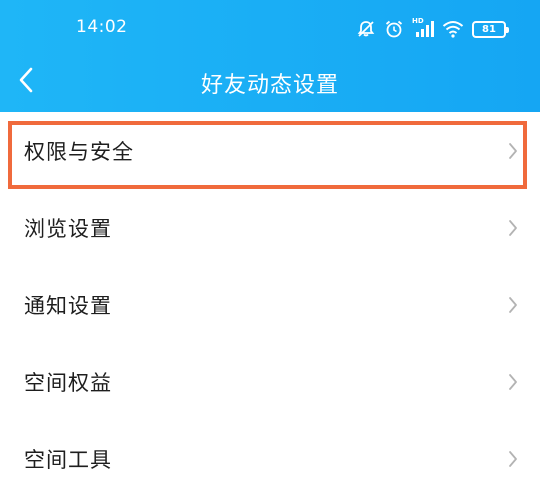  What do you see at coordinates (394, 29) in the screenshot?
I see `alarm-icon` at bounding box center [394, 29].